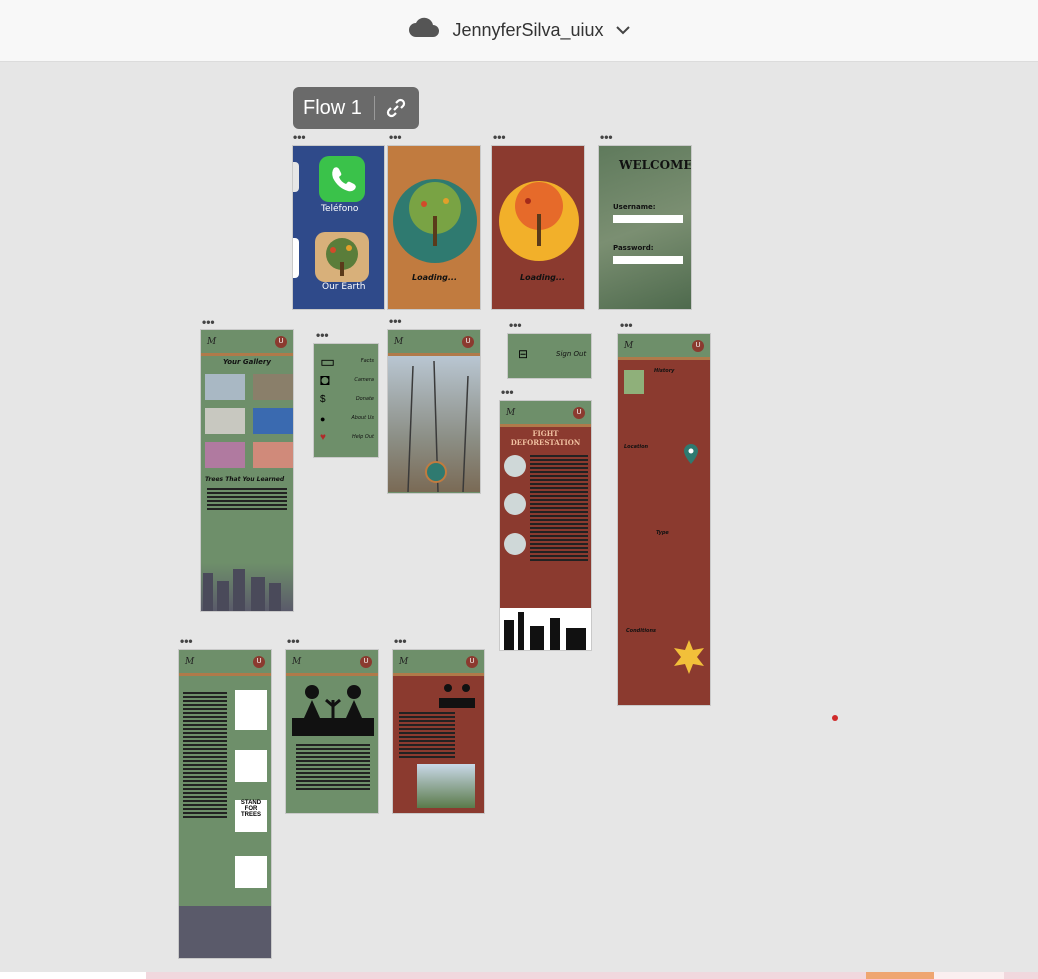 The height and width of the screenshot is (979, 1038). What do you see at coordinates (648, 260) in the screenshot?
I see `password-input` at bounding box center [648, 260].